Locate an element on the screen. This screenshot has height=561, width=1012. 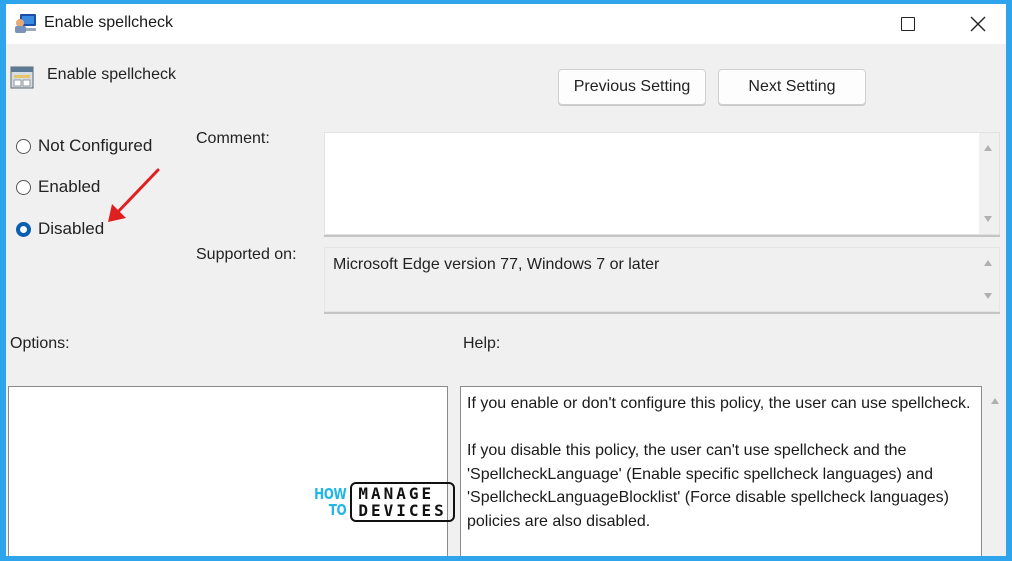
maximize-button is located at coordinates (908, 24).